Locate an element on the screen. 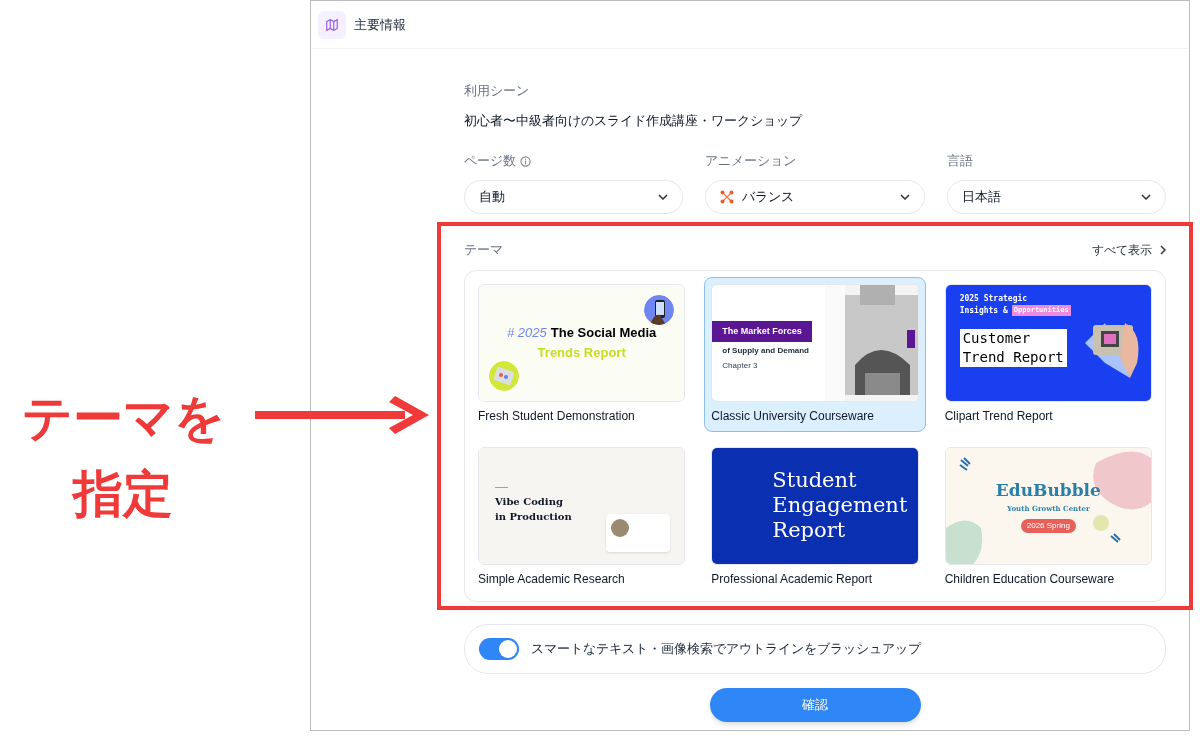 Image resolution: width=1200 pixels, height=745 pixels. option-label: スマートなテキスト・画像検索でアウトラインをブラッシュアップ is located at coordinates (726, 648).